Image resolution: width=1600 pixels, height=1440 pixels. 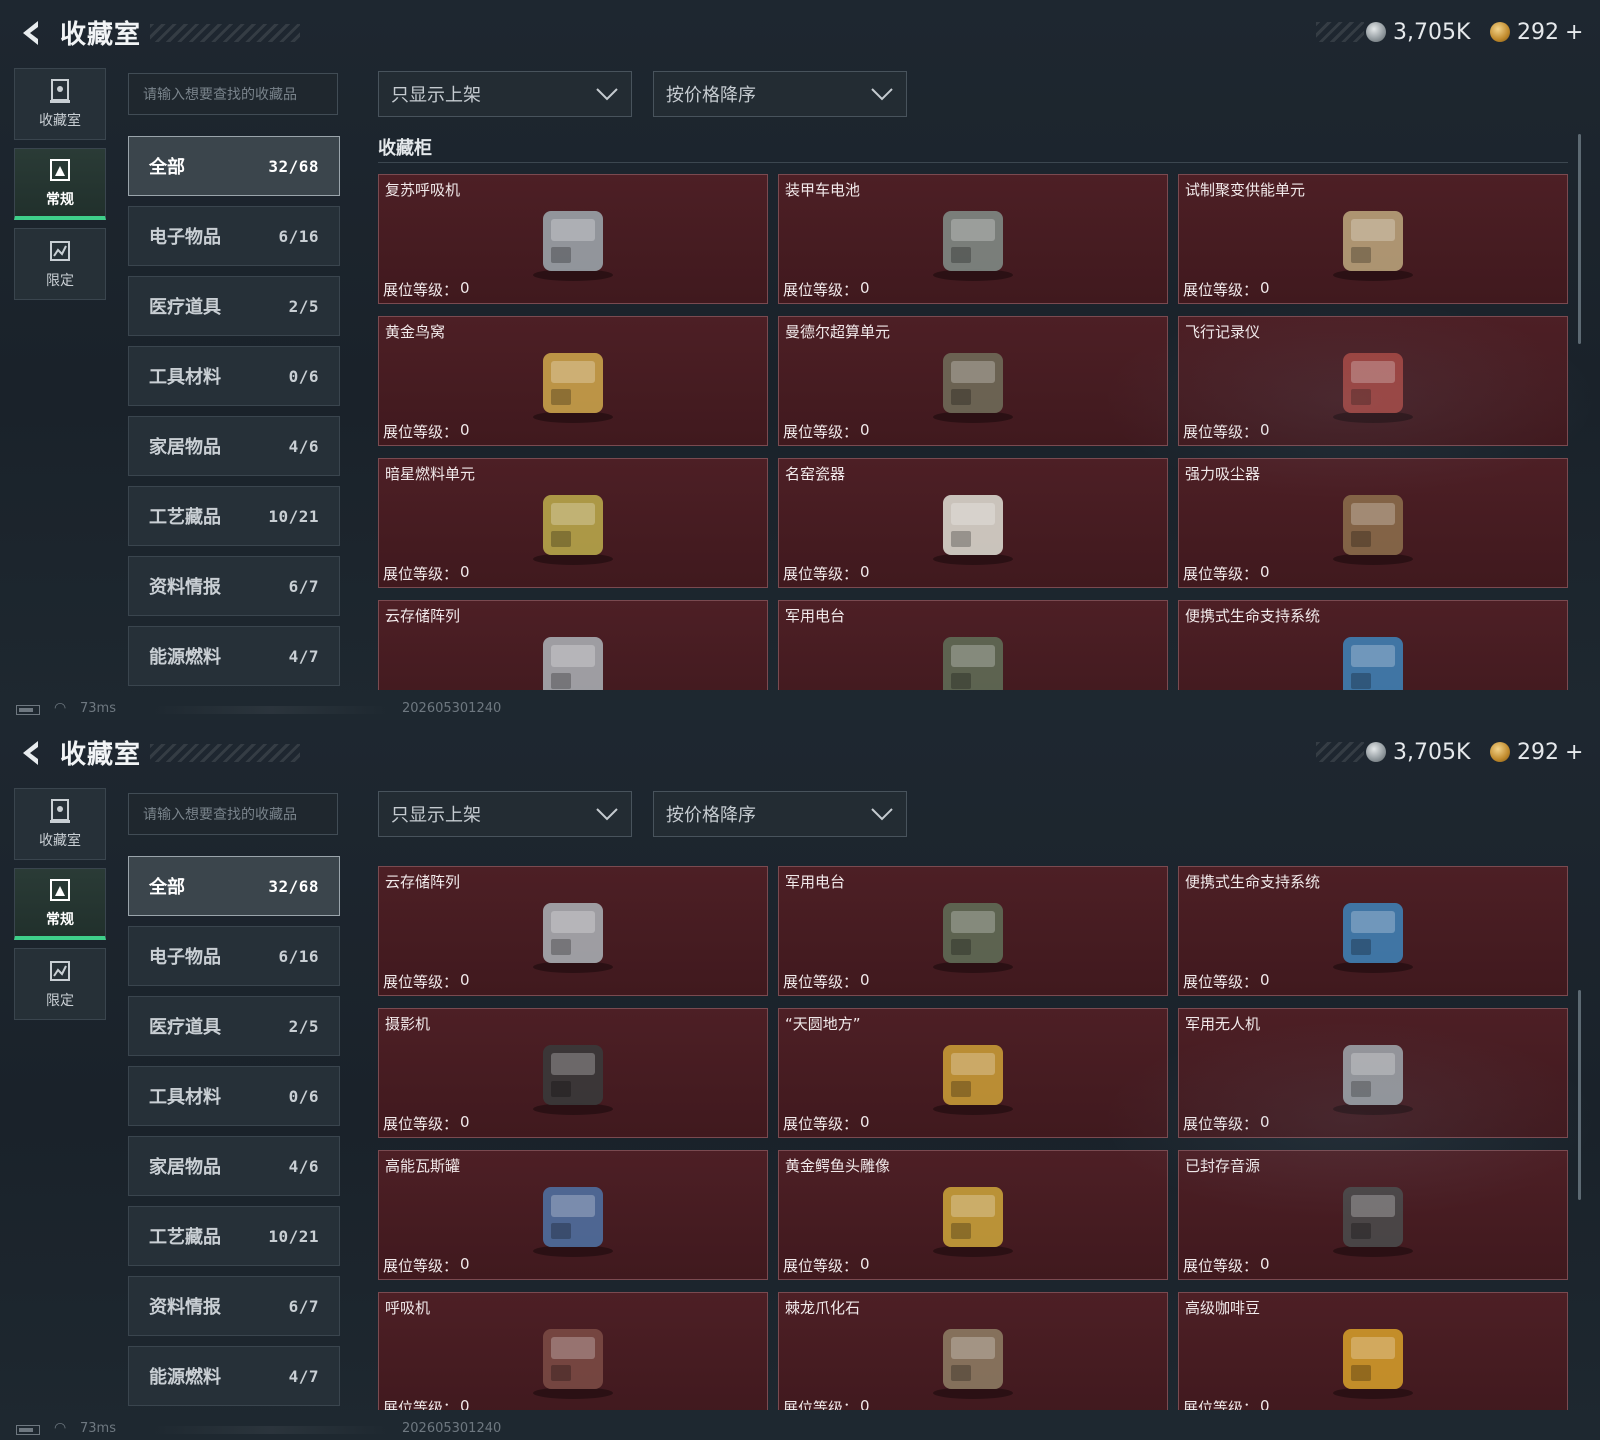 What do you see at coordinates (973, 381) in the screenshot?
I see `collection-card: 曼德尔超算单元 展位等级： 0` at bounding box center [973, 381].